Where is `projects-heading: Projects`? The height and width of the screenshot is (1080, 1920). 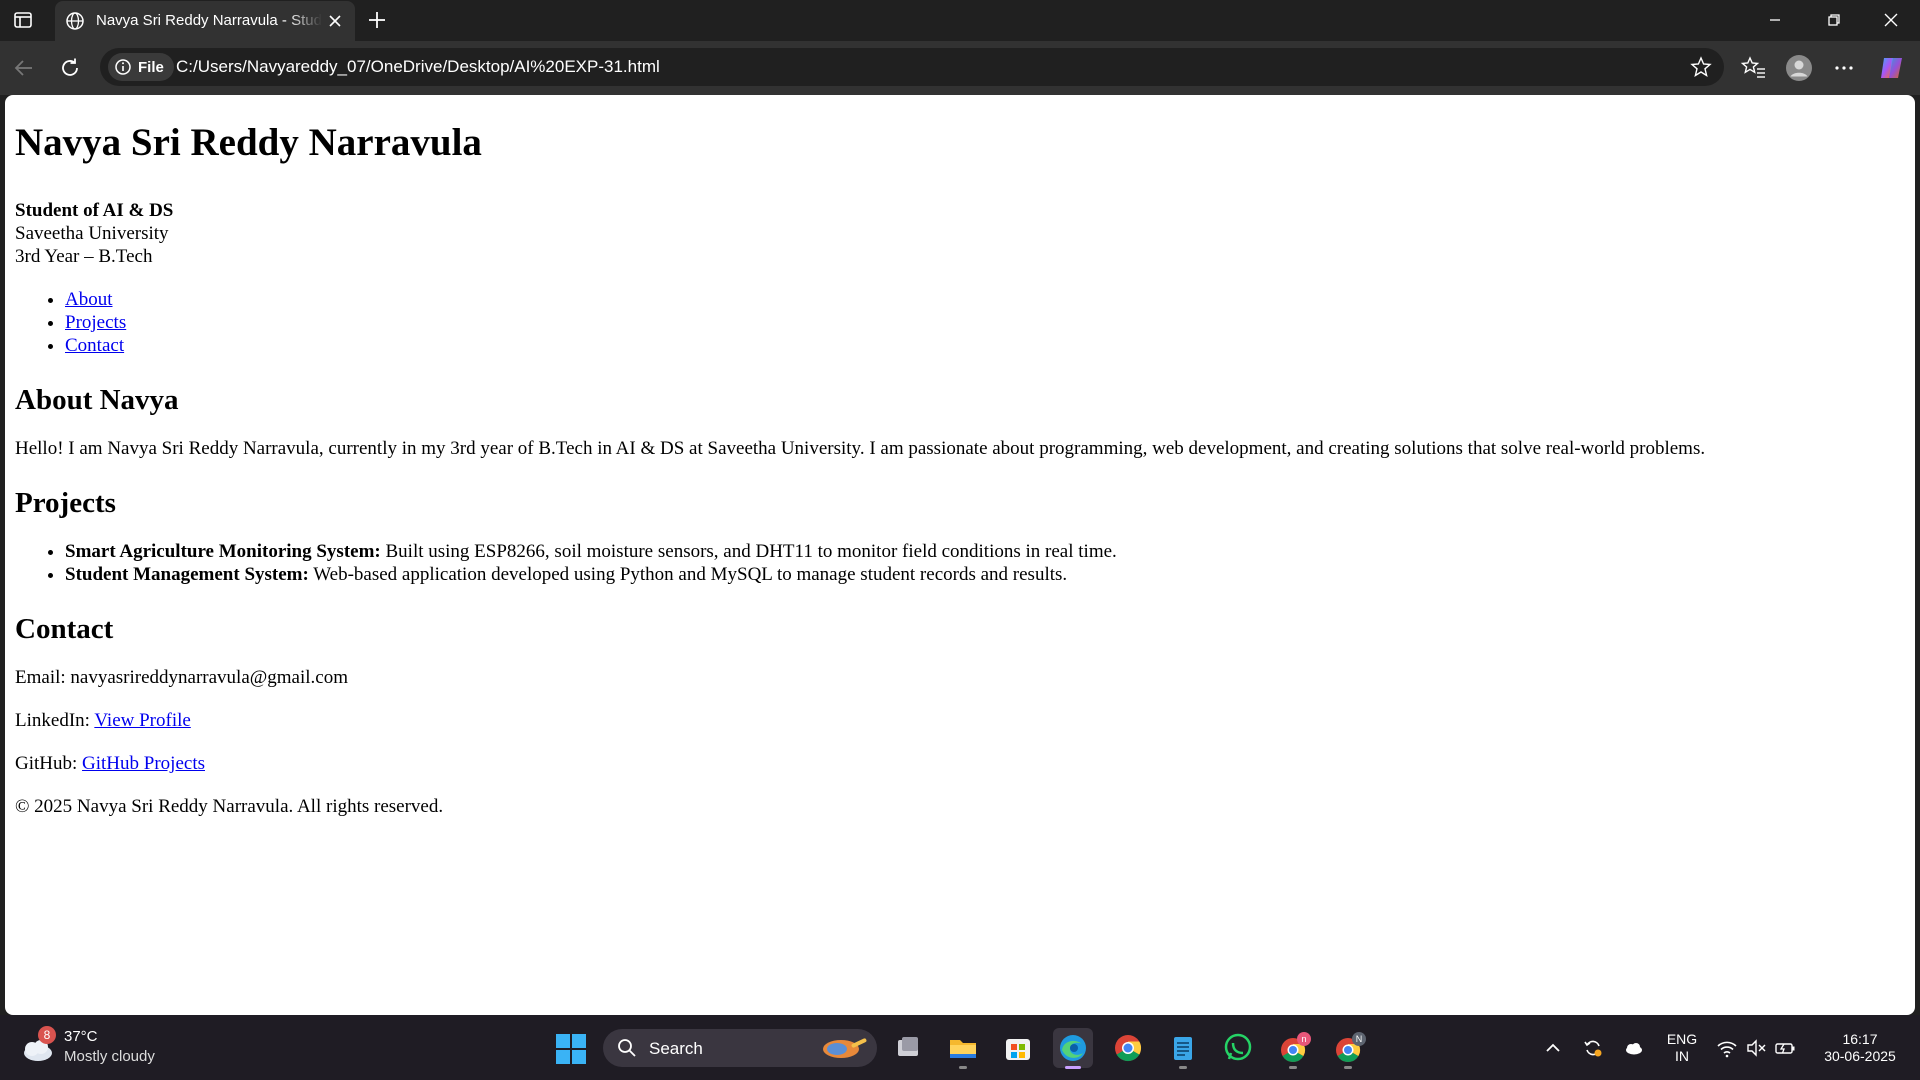
projects-heading: Projects is located at coordinates (65, 503).